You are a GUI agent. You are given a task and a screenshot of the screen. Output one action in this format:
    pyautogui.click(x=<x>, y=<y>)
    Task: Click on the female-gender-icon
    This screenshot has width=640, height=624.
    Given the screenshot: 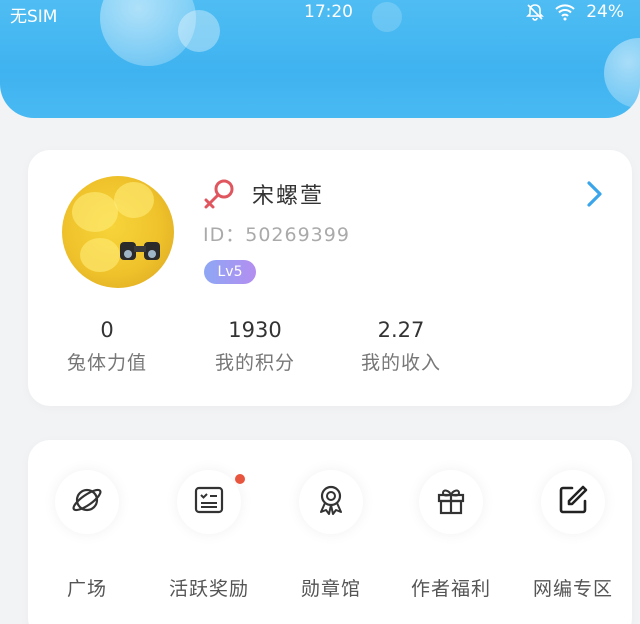 What is the action you would take?
    pyautogui.click(x=220, y=196)
    